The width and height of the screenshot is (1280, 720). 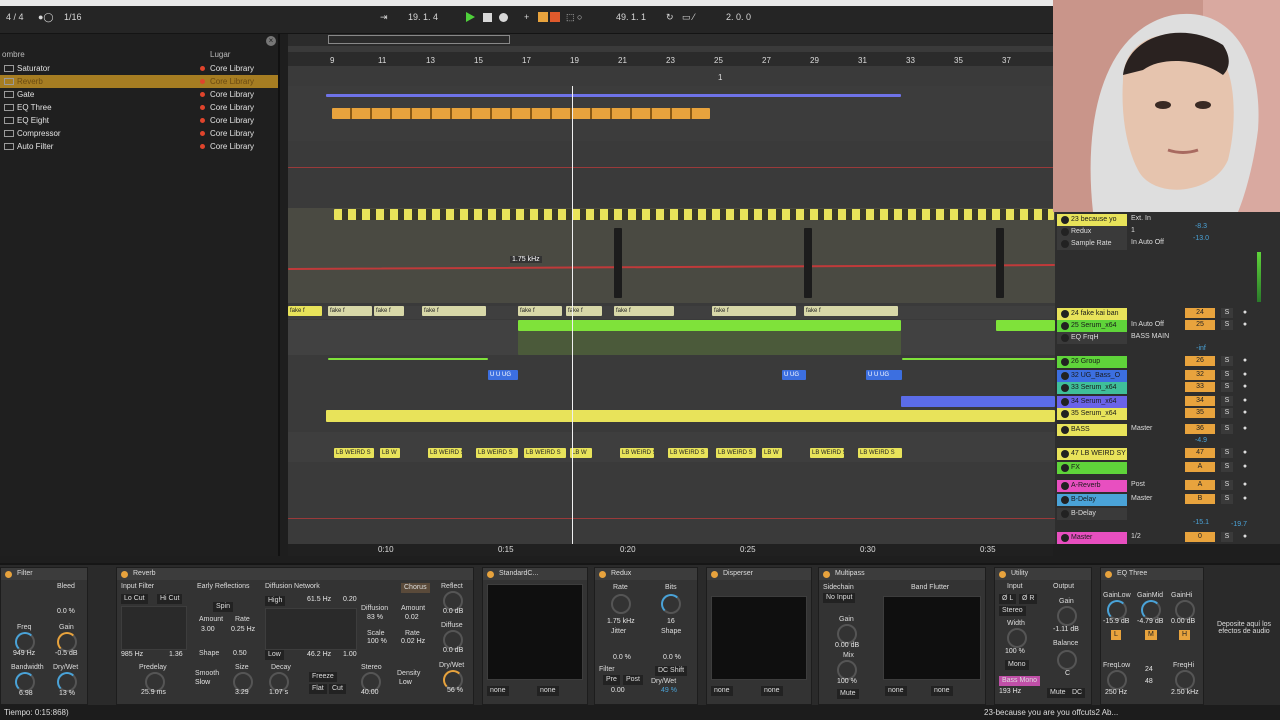 What do you see at coordinates (498, 691) in the screenshot?
I see `macro-select: none` at bounding box center [498, 691].